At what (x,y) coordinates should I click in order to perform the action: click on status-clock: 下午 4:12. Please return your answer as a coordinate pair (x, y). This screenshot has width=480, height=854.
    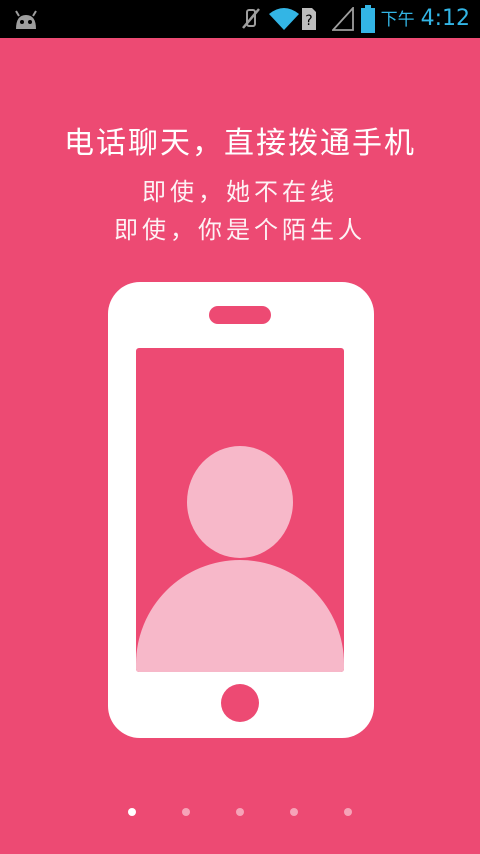
    Looking at the image, I should click on (425, 19).